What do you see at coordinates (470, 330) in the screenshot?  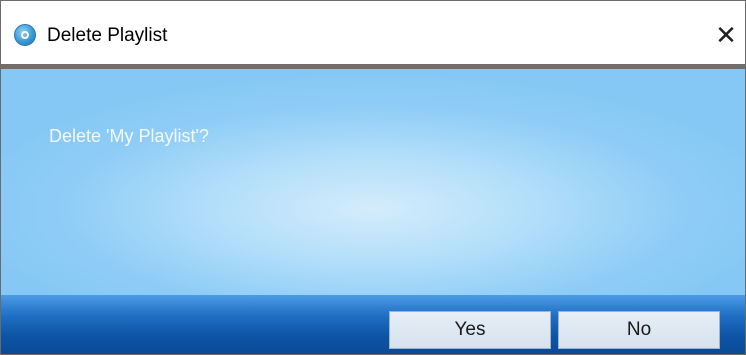 I see `yes-button: Yes` at bounding box center [470, 330].